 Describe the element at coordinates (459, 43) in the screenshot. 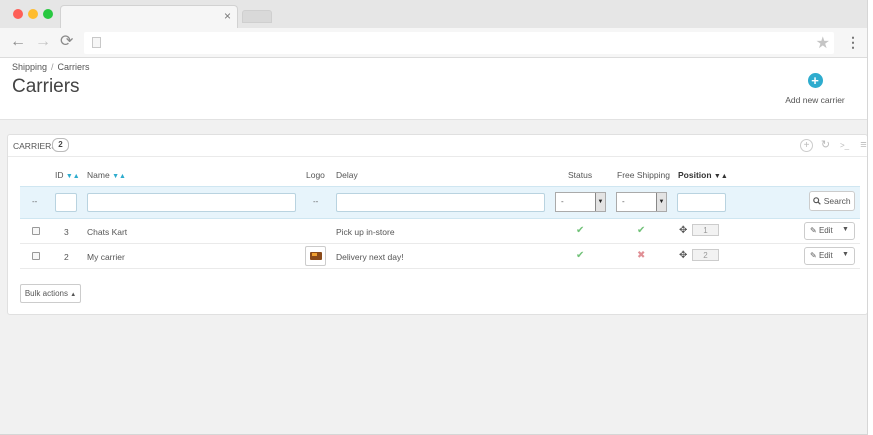

I see `address-bar: ★` at that location.